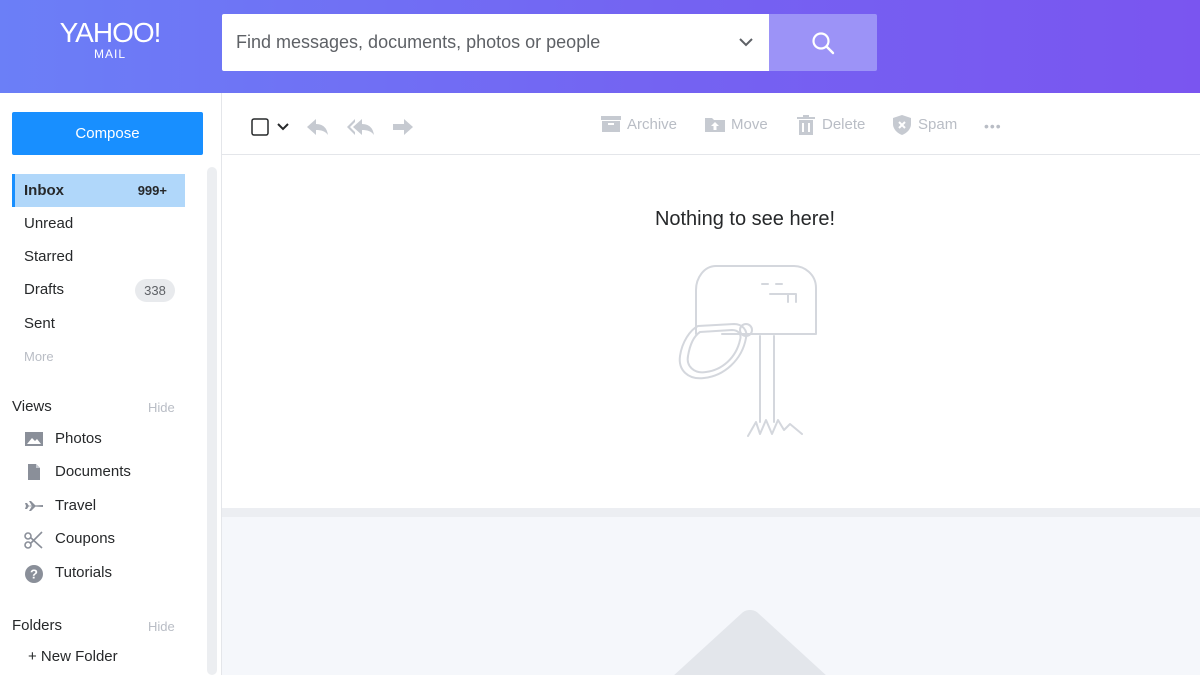 Image resolution: width=1200 pixels, height=675 pixels. What do you see at coordinates (37, 625) in the screenshot?
I see `folders-section-title: Folders` at bounding box center [37, 625].